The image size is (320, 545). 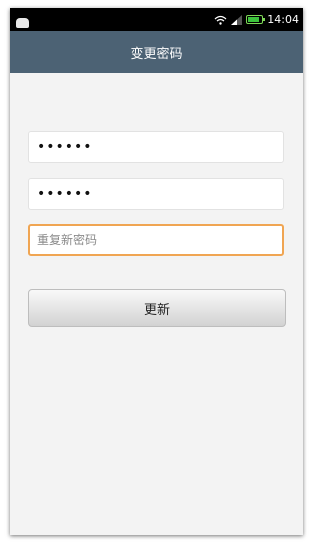 What do you see at coordinates (220, 20) in the screenshot?
I see `wifi-icon` at bounding box center [220, 20].